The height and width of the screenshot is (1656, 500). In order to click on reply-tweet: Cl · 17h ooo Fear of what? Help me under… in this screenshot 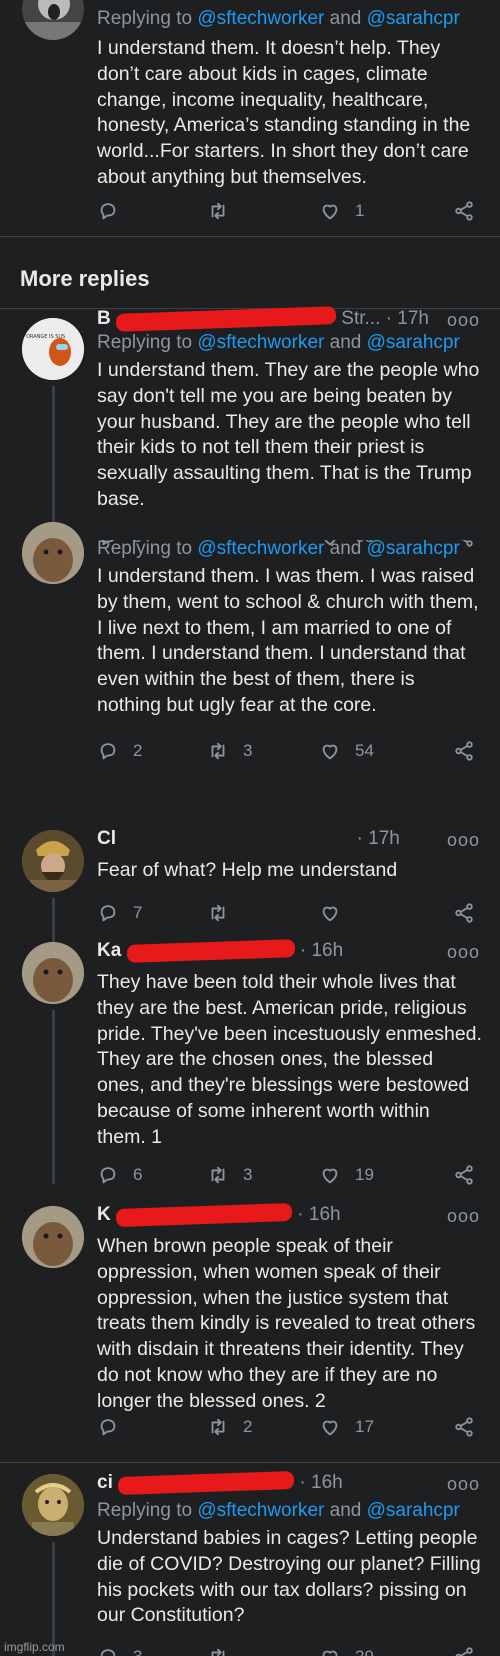, I will do `click(250, 896)`.